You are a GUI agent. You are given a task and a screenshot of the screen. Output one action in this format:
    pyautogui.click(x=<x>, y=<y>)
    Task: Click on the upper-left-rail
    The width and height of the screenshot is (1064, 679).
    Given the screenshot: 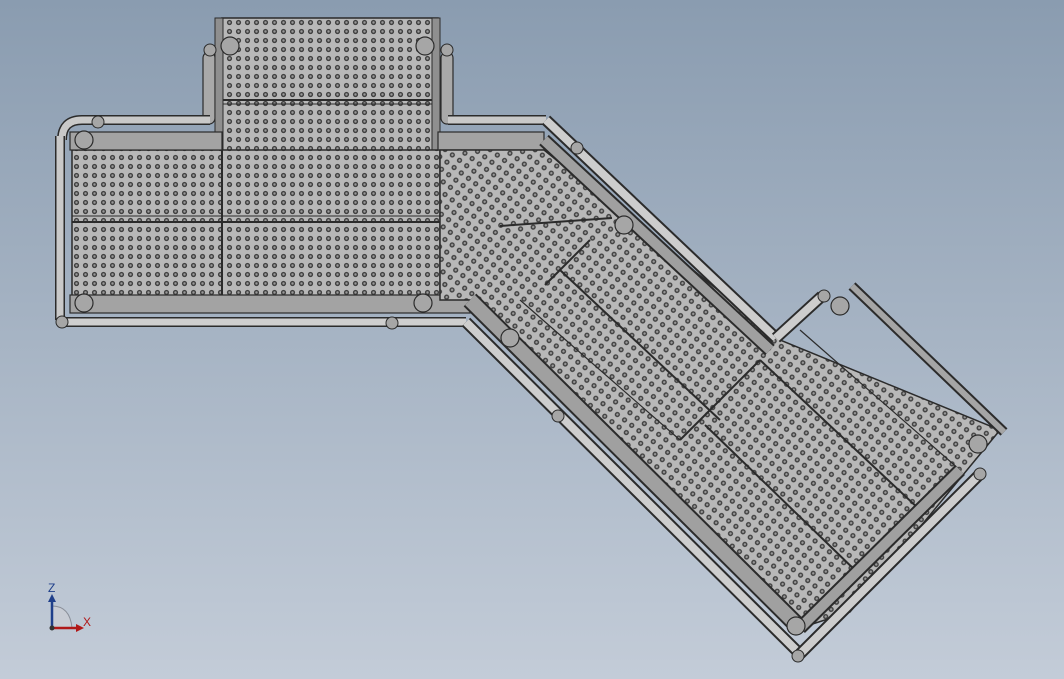 What is the action you would take?
    pyautogui.click(x=209, y=88)
    